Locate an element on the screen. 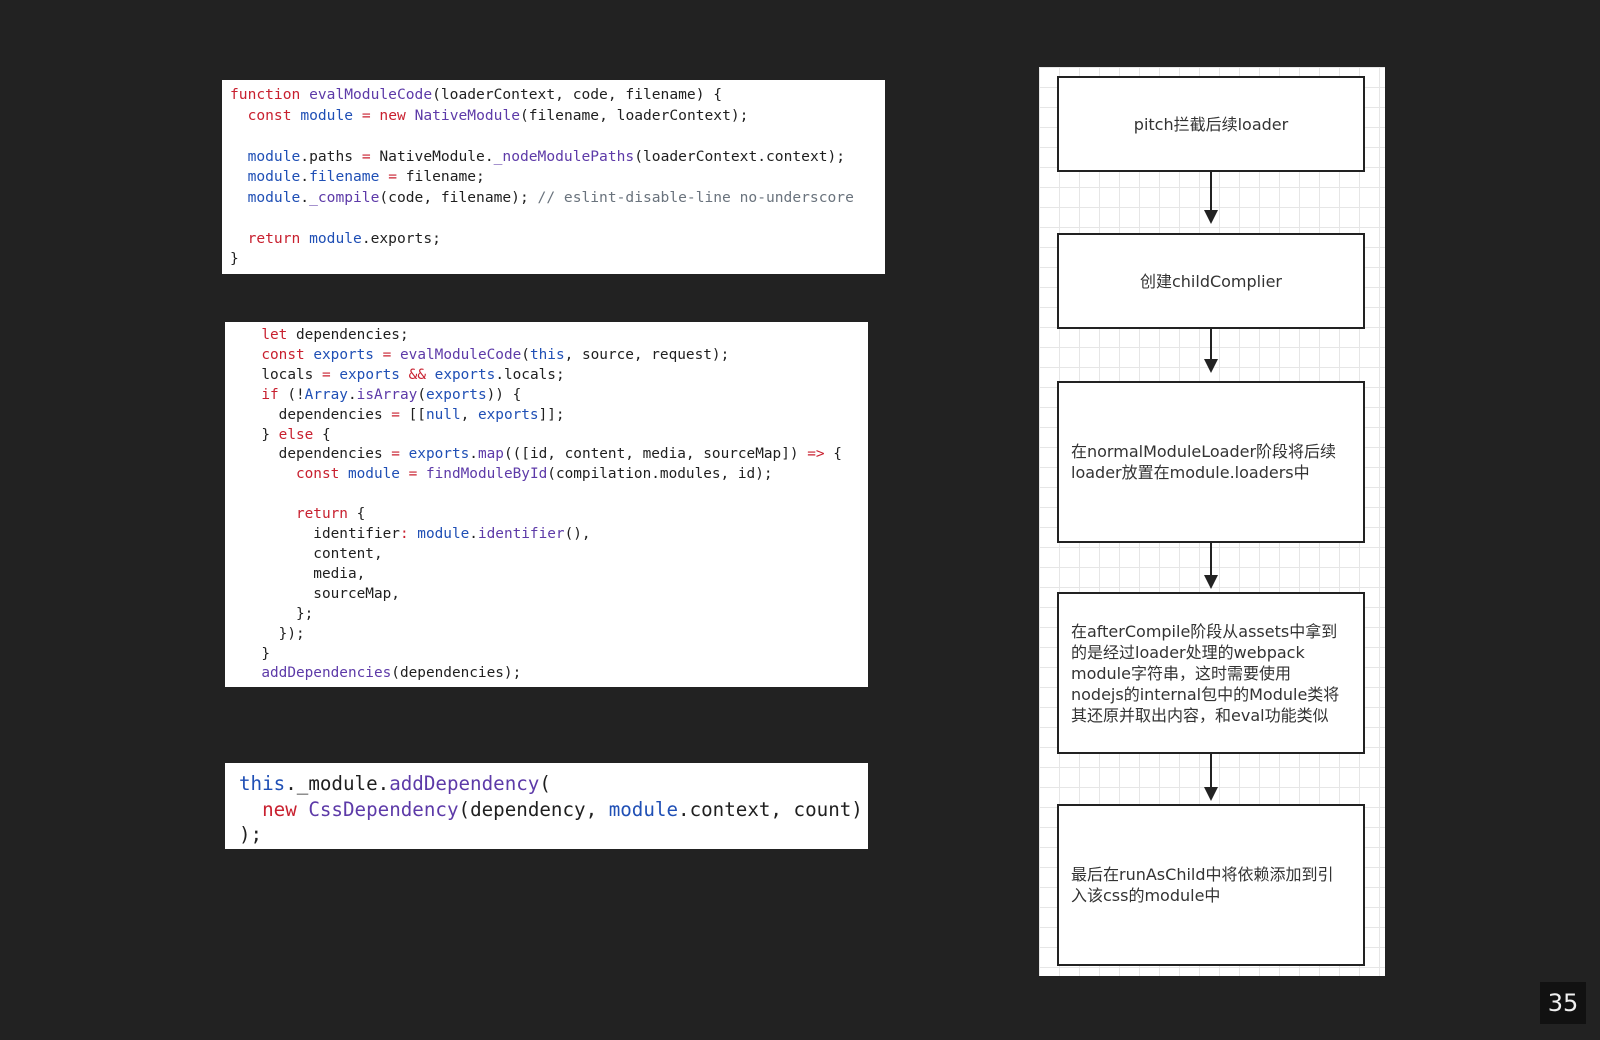 Image resolution: width=1600 pixels, height=1040 pixels. code-token: evalModuleCode is located at coordinates (371, 94).